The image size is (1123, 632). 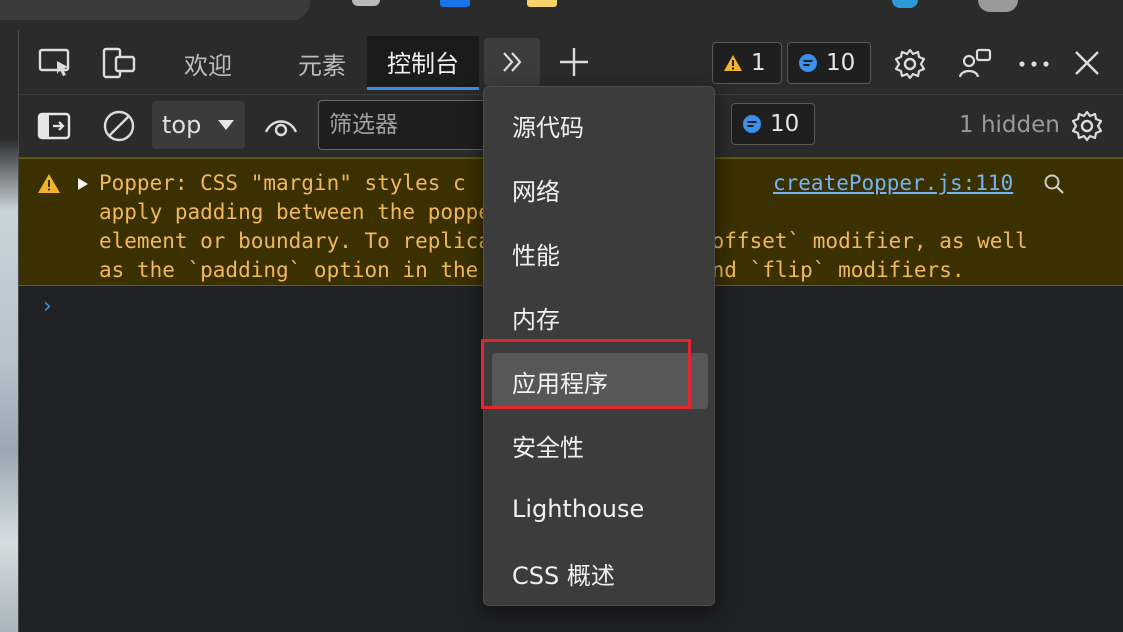 What do you see at coordinates (893, 183) in the screenshot?
I see `source-link: createPopper.js:110` at bounding box center [893, 183].